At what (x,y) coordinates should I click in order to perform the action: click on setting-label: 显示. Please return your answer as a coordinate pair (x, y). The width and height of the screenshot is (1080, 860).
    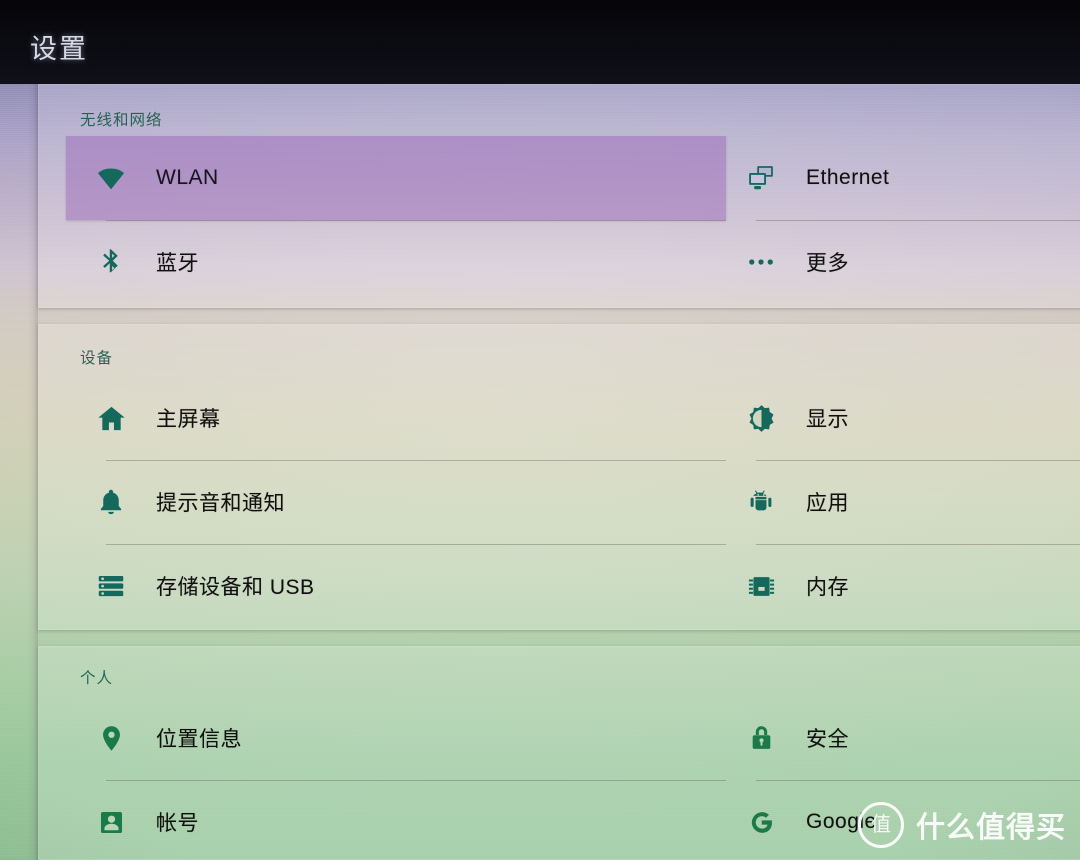
    Looking at the image, I should click on (827, 419).